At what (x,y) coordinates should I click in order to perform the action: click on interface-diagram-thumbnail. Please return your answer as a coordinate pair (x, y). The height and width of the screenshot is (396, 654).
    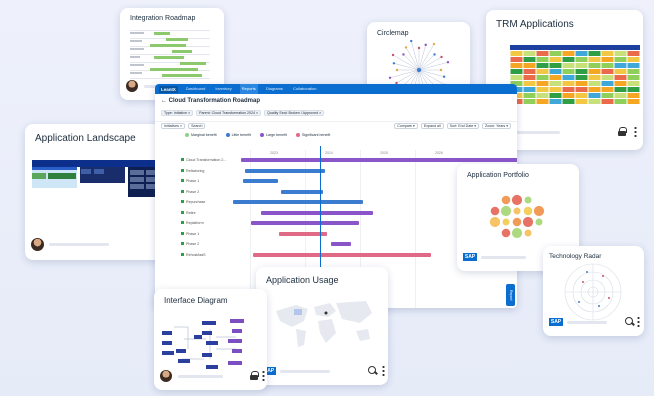
    Looking at the image, I should click on (203, 344).